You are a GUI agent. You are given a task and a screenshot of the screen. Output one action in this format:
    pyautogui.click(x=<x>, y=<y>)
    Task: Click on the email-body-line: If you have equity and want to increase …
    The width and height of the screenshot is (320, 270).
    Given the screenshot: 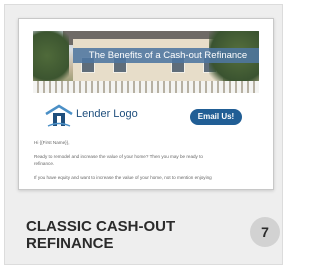 What is the action you would take?
    pyautogui.click(x=123, y=177)
    